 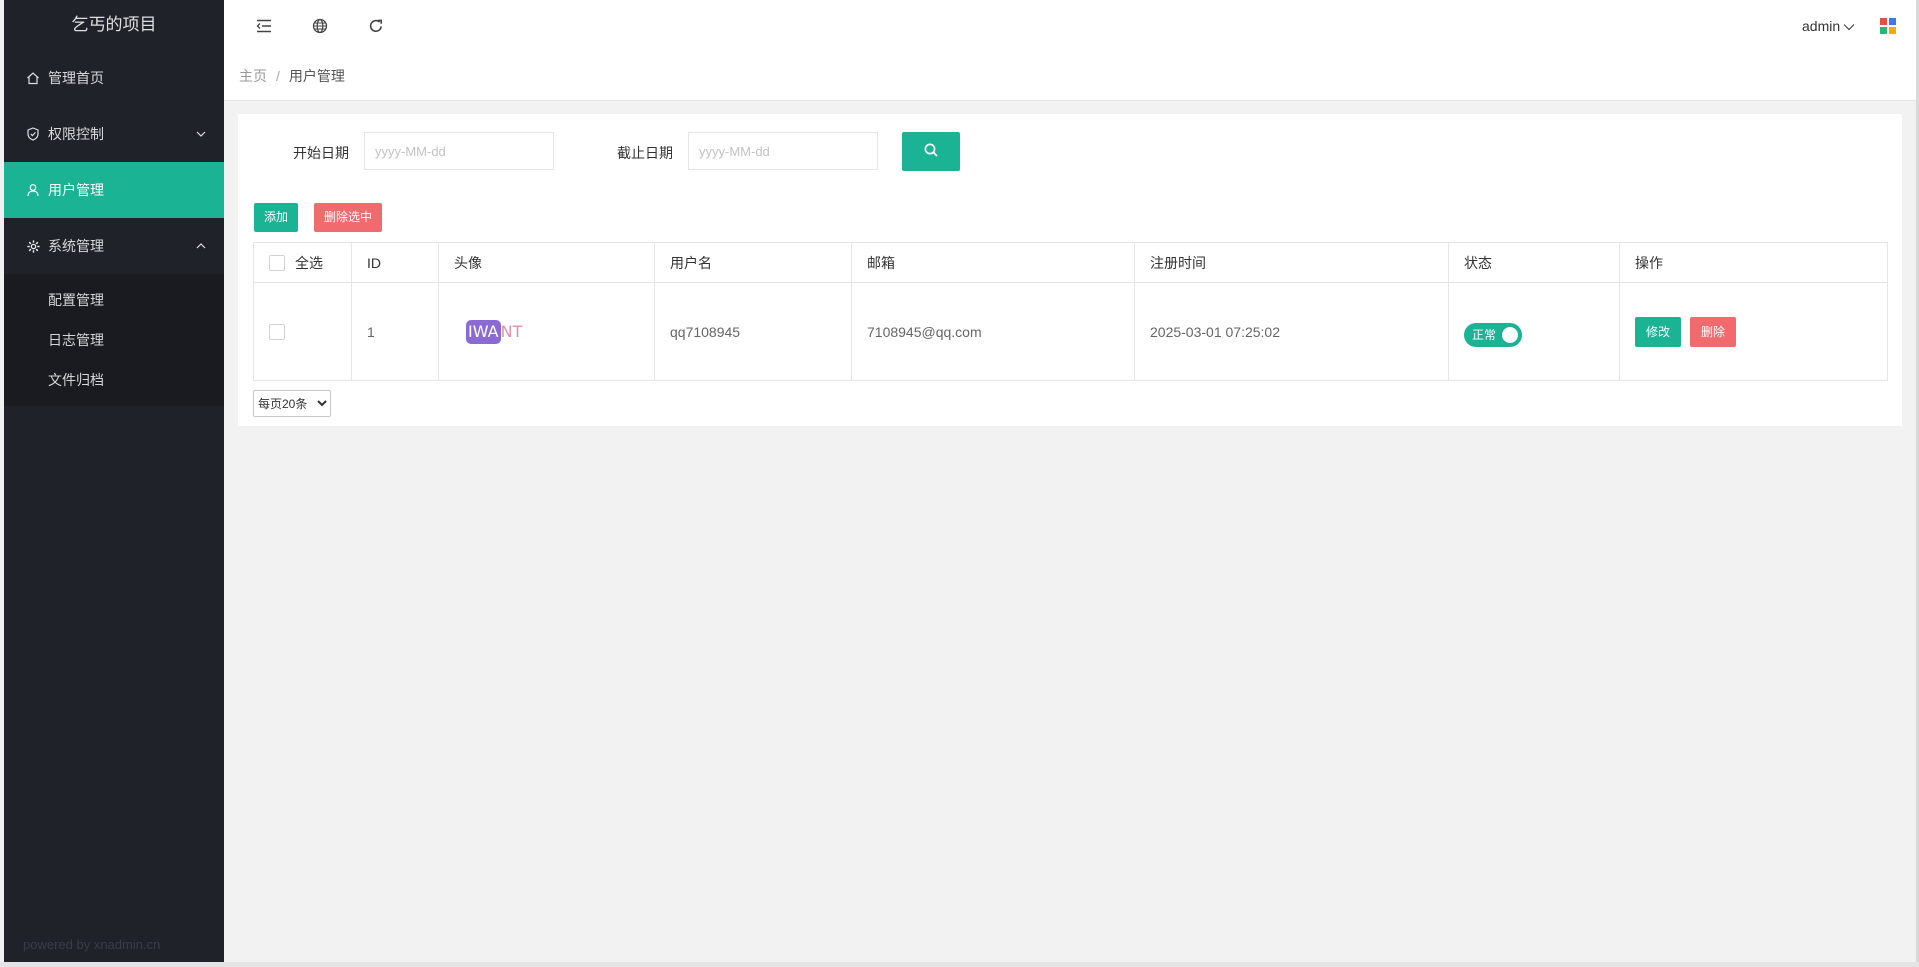 I want to click on sidebar-item-label: 权限控制, so click(x=76, y=134).